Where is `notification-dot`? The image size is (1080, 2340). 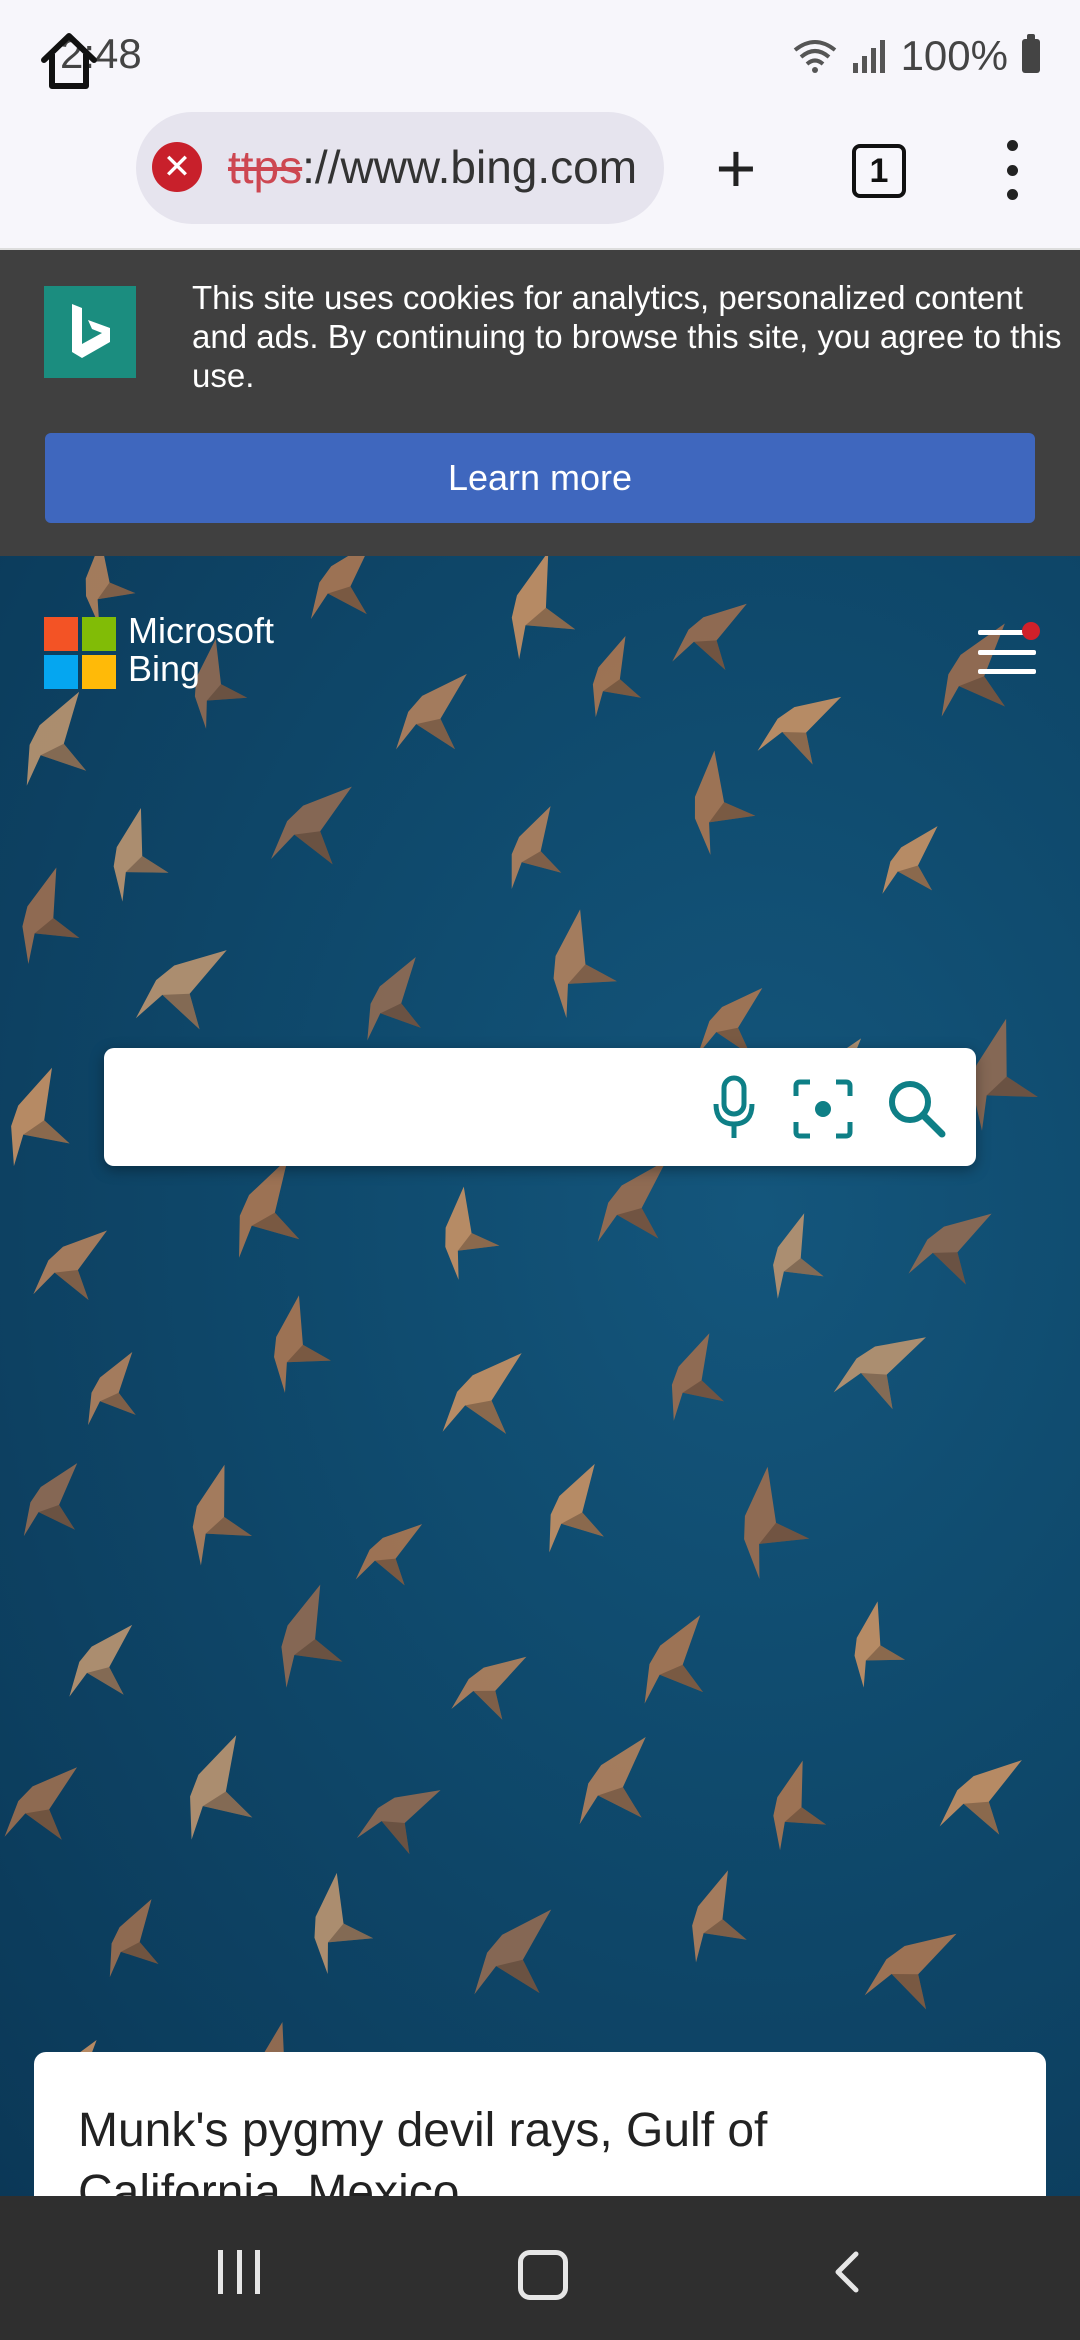 notification-dot is located at coordinates (1031, 631).